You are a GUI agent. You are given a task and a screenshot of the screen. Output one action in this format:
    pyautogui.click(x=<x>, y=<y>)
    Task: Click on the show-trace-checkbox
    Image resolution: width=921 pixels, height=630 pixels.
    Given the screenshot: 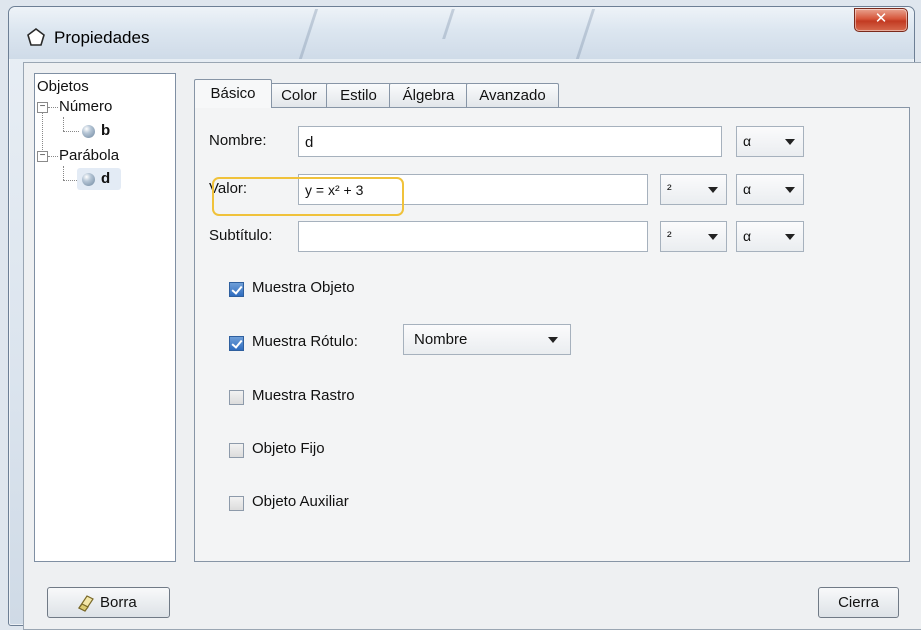 What is the action you would take?
    pyautogui.click(x=236, y=397)
    